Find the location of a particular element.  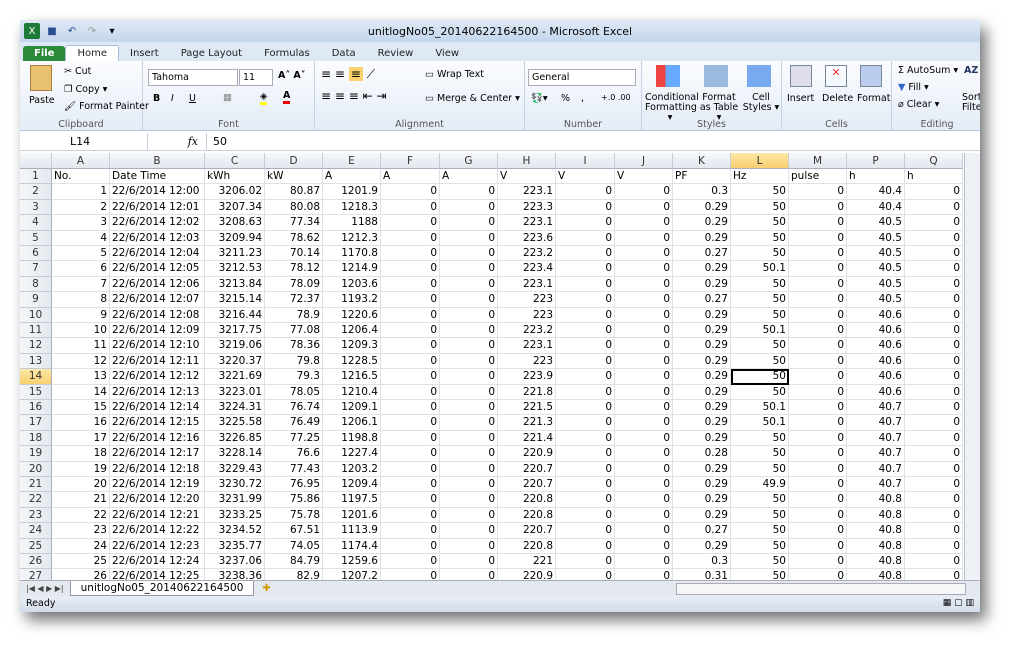

table-cell: 40.4 is located at coordinates (876, 192).